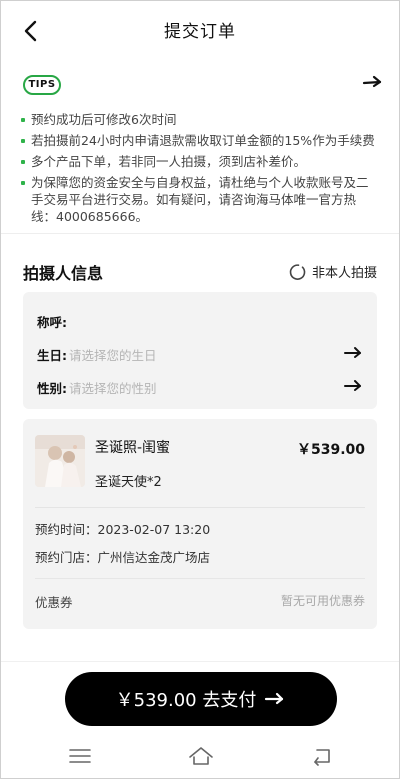  What do you see at coordinates (200, 270) in the screenshot?
I see `photographer-section-header: 拍摄人信息 非本人拍摄` at bounding box center [200, 270].